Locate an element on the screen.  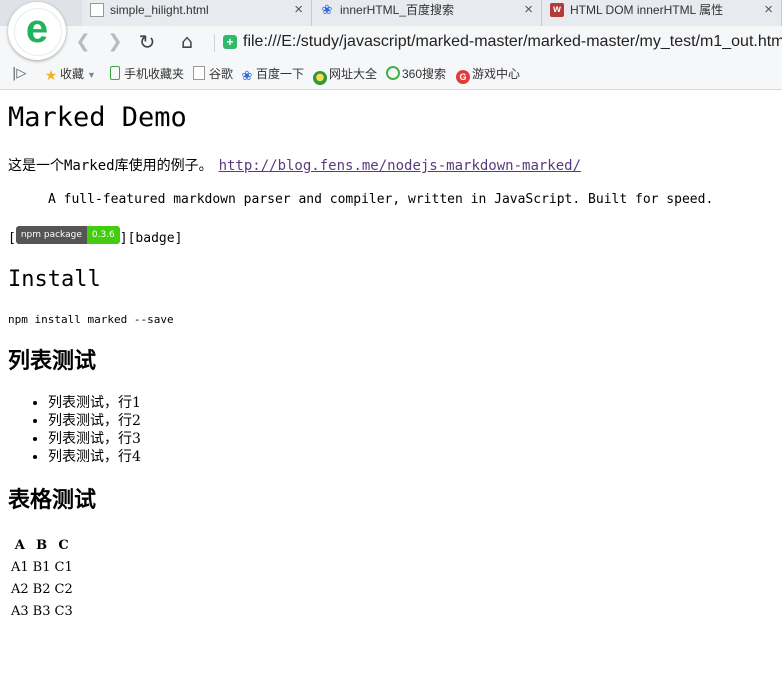
bookmark-label: 游戏中心 is located at coordinates (496, 74).